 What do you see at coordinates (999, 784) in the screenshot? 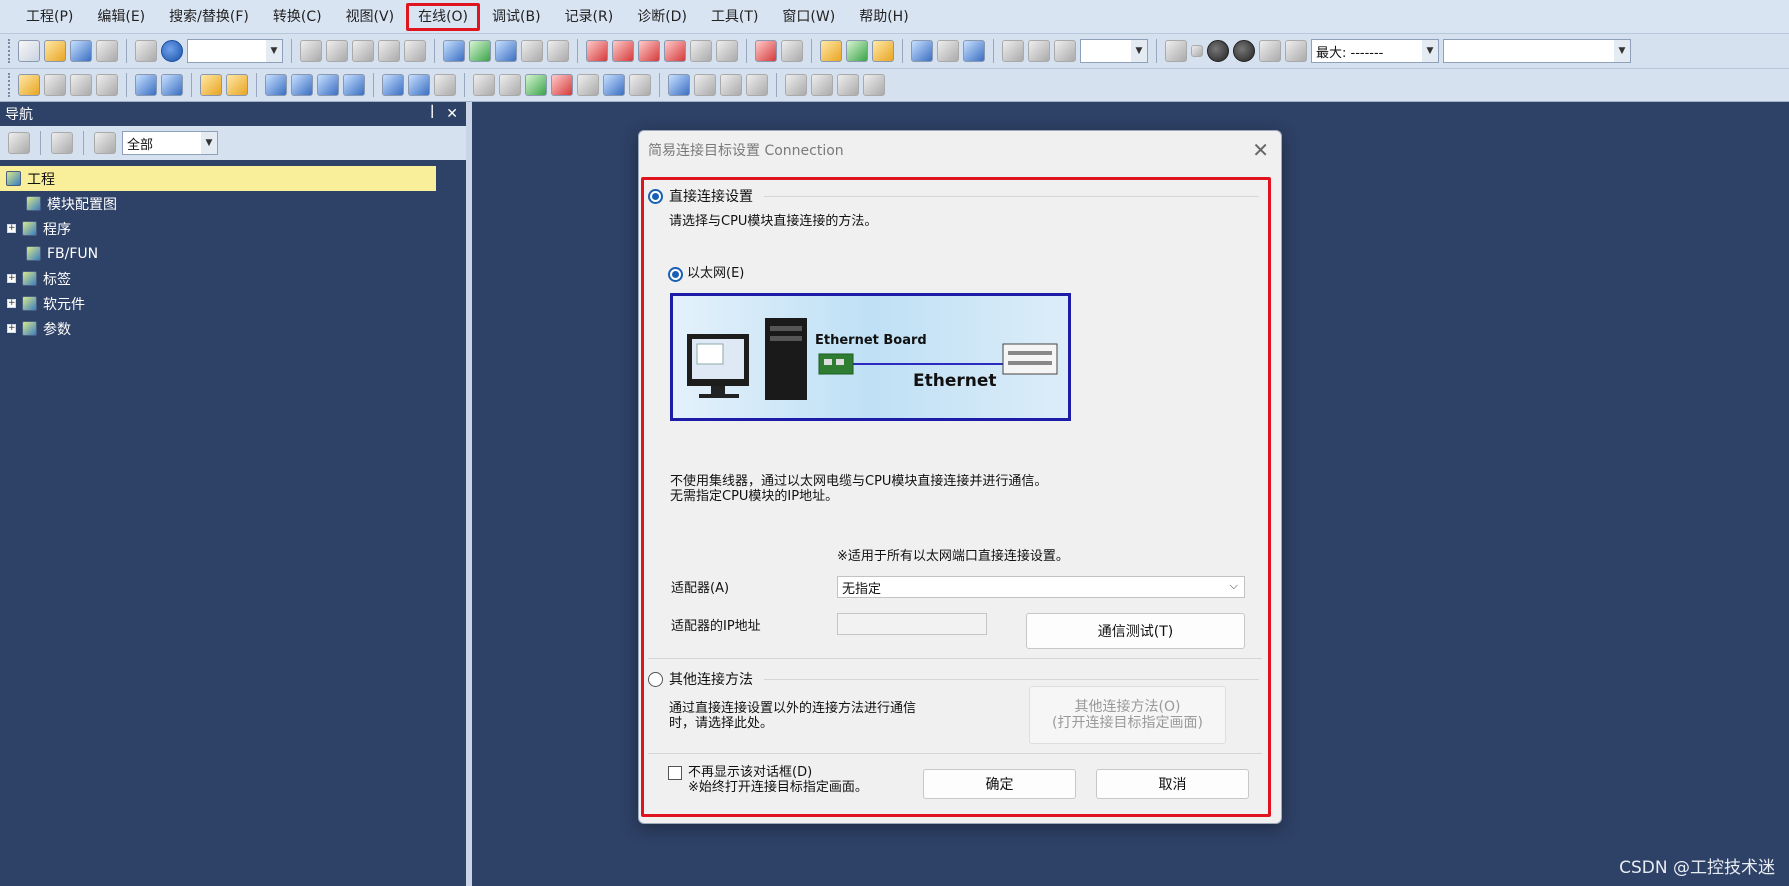
I see `ok-button: 确定` at bounding box center [999, 784].